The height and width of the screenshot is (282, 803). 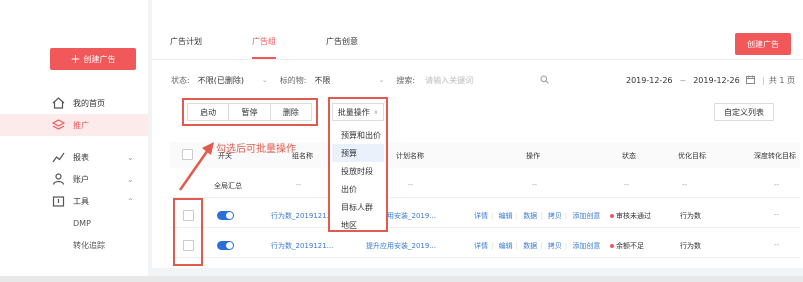 What do you see at coordinates (74, 157) in the screenshot?
I see `sidebar-item-reports: 报表 ⌄` at bounding box center [74, 157].